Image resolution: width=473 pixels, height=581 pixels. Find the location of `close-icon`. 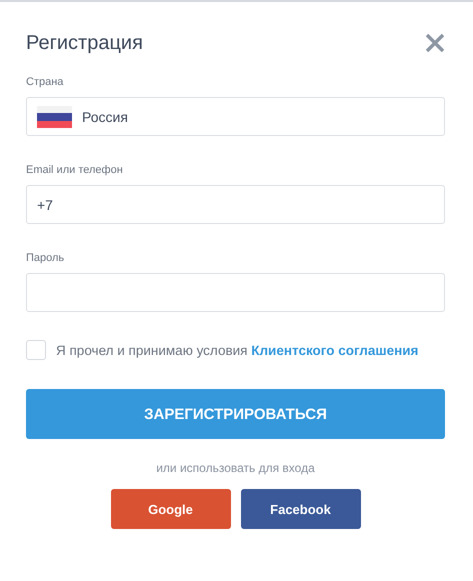

close-icon is located at coordinates (435, 43).